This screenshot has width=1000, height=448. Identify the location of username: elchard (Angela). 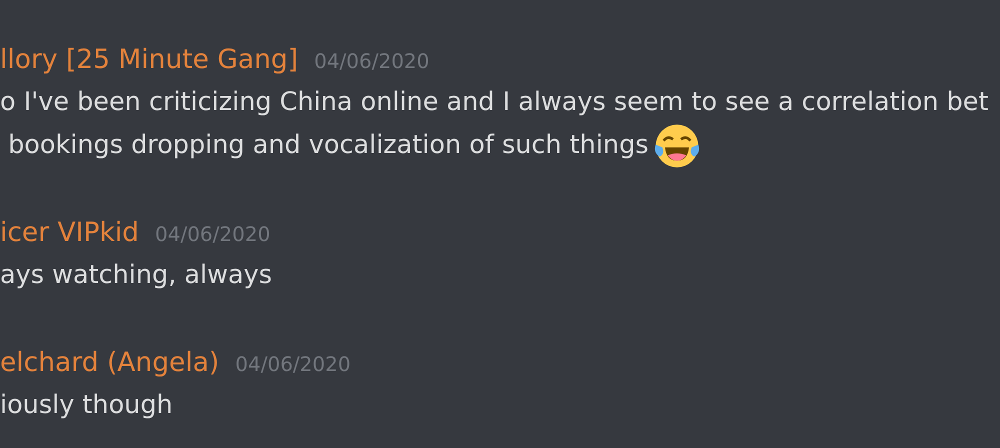
(110, 362).